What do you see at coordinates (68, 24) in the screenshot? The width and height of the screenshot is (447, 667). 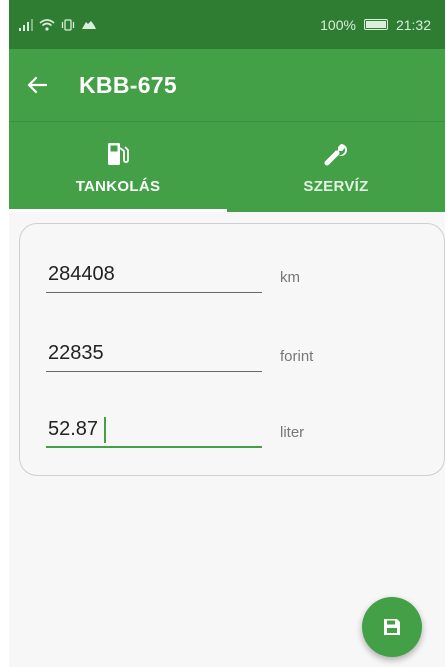 I see `vibrate-icon` at bounding box center [68, 24].